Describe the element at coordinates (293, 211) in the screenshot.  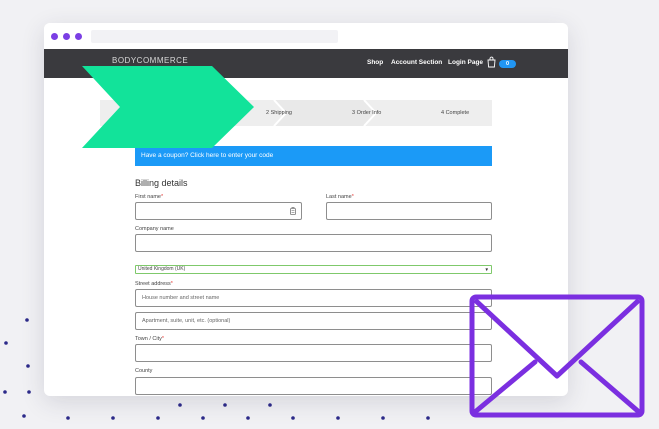
I see `field-autofill-icon` at that location.